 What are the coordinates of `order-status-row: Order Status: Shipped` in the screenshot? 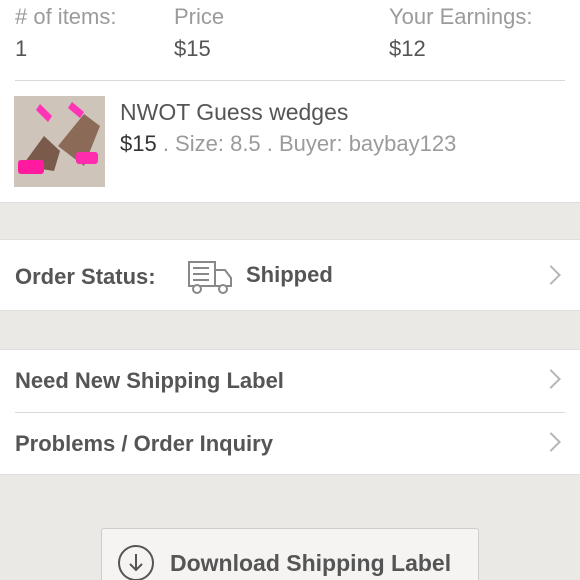 It's located at (290, 275).